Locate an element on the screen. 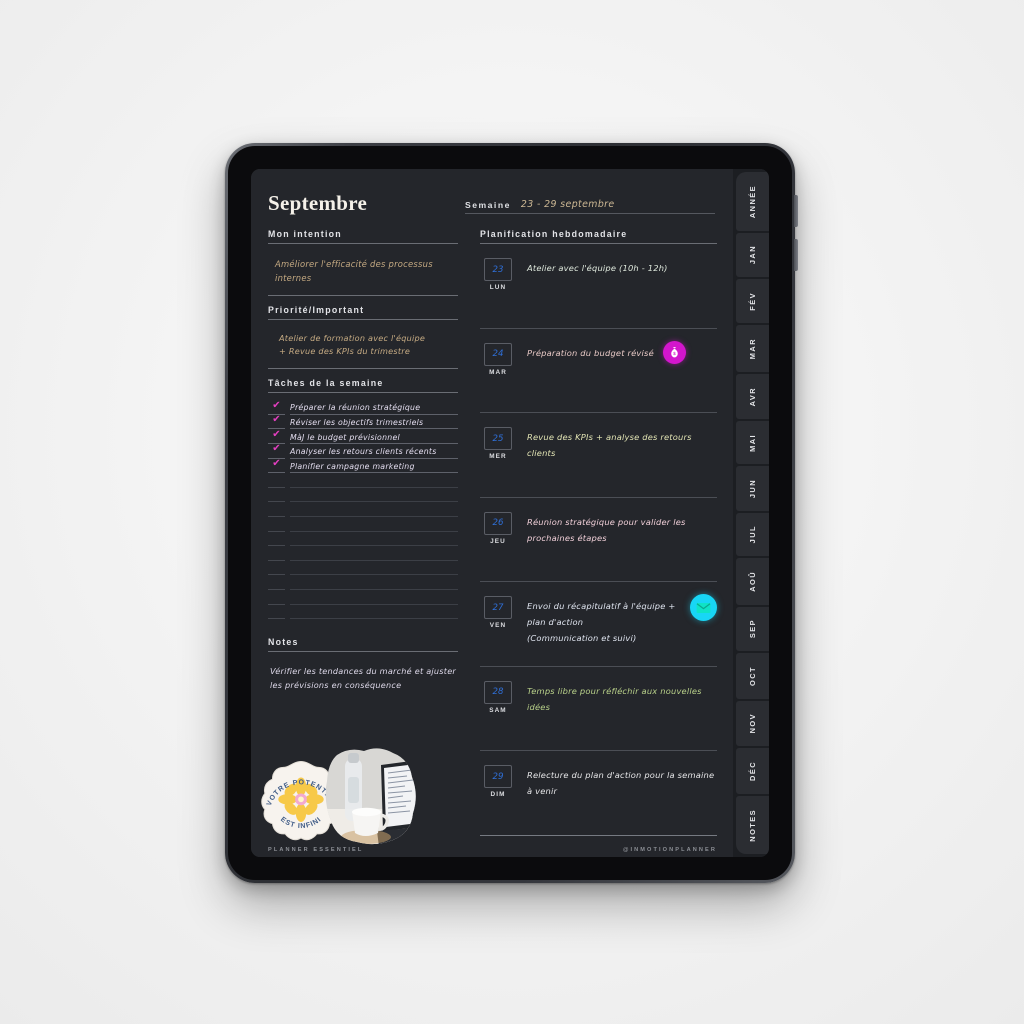 This screenshot has width=1024, height=1024. task-row is located at coordinates (363, 612).